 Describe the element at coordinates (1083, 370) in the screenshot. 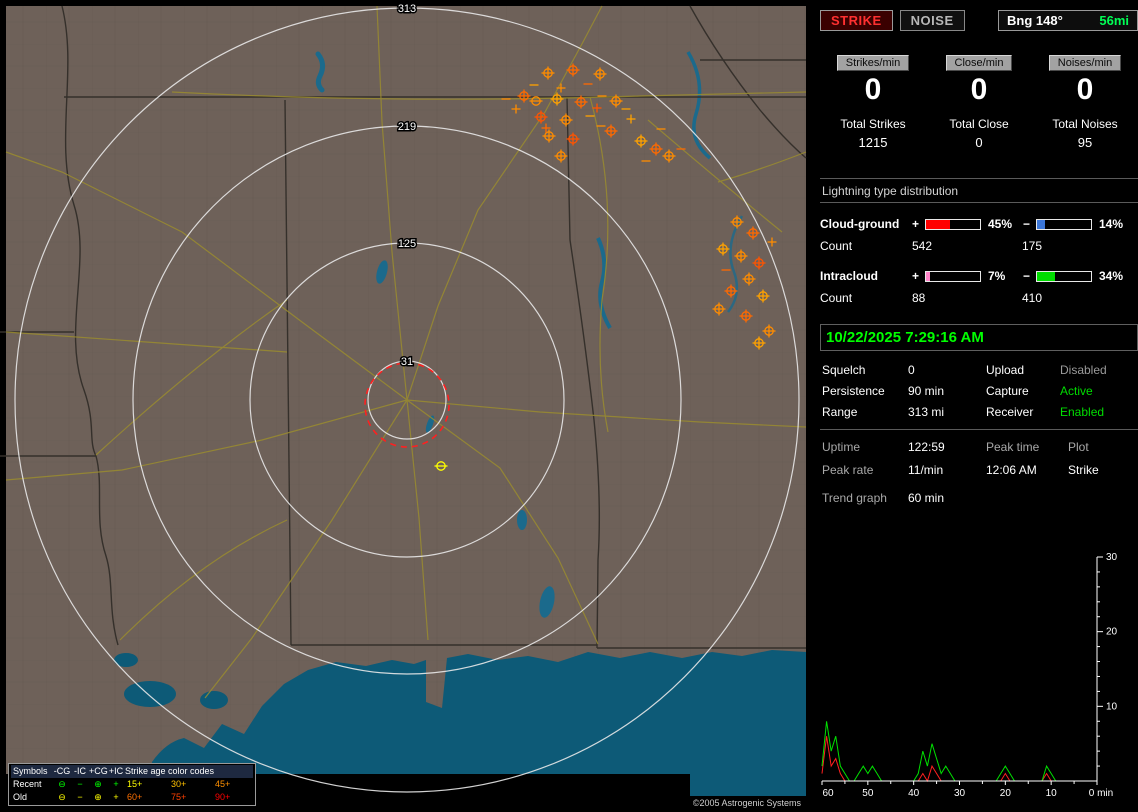

I see `upload-status: Disabled` at that location.